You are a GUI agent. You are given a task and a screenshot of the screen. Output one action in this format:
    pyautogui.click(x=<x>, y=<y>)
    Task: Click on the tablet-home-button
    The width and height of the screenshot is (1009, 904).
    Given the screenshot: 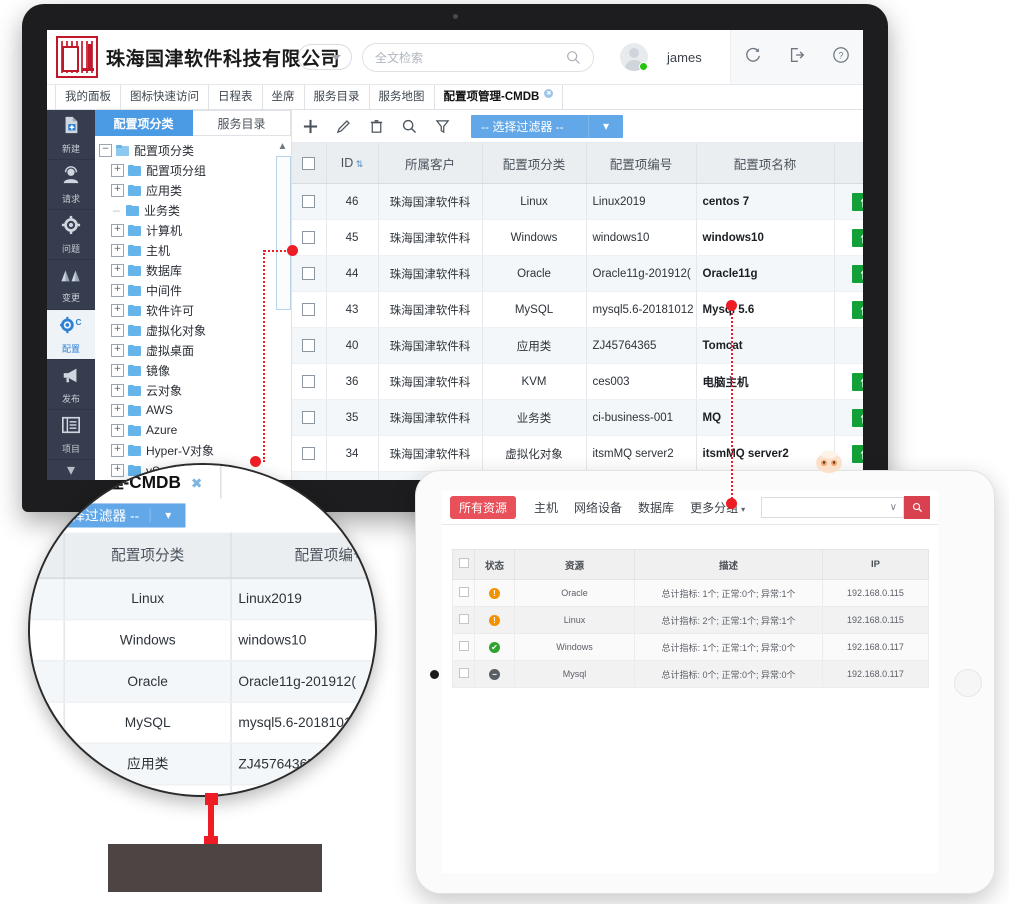 What is the action you would take?
    pyautogui.click(x=968, y=683)
    